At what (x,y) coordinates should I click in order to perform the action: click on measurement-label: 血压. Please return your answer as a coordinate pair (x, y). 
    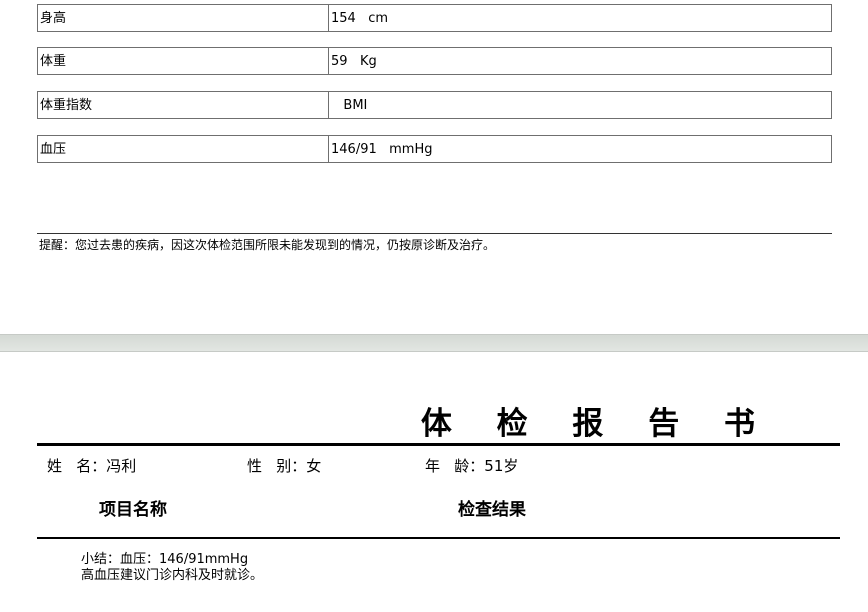
    Looking at the image, I should click on (183, 149).